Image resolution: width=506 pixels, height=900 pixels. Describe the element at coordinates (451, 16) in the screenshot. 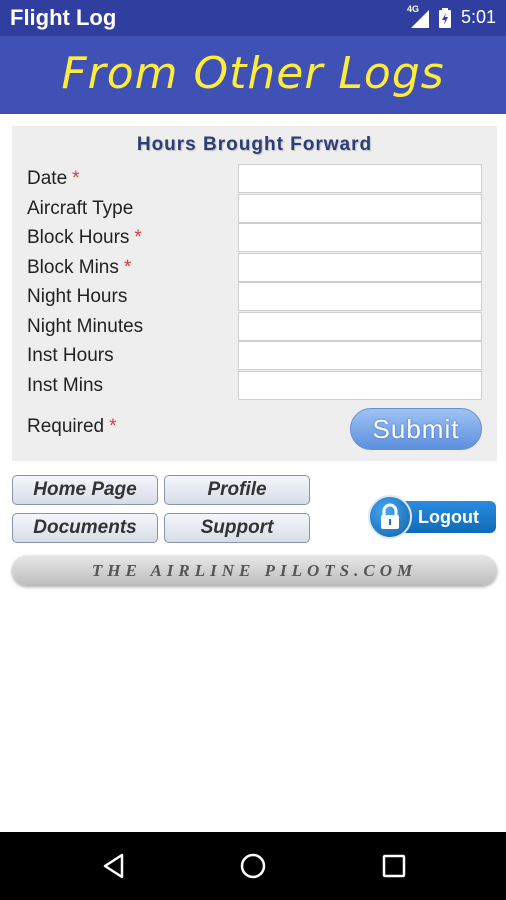

I see `status-indicators: 4G 5:01` at that location.